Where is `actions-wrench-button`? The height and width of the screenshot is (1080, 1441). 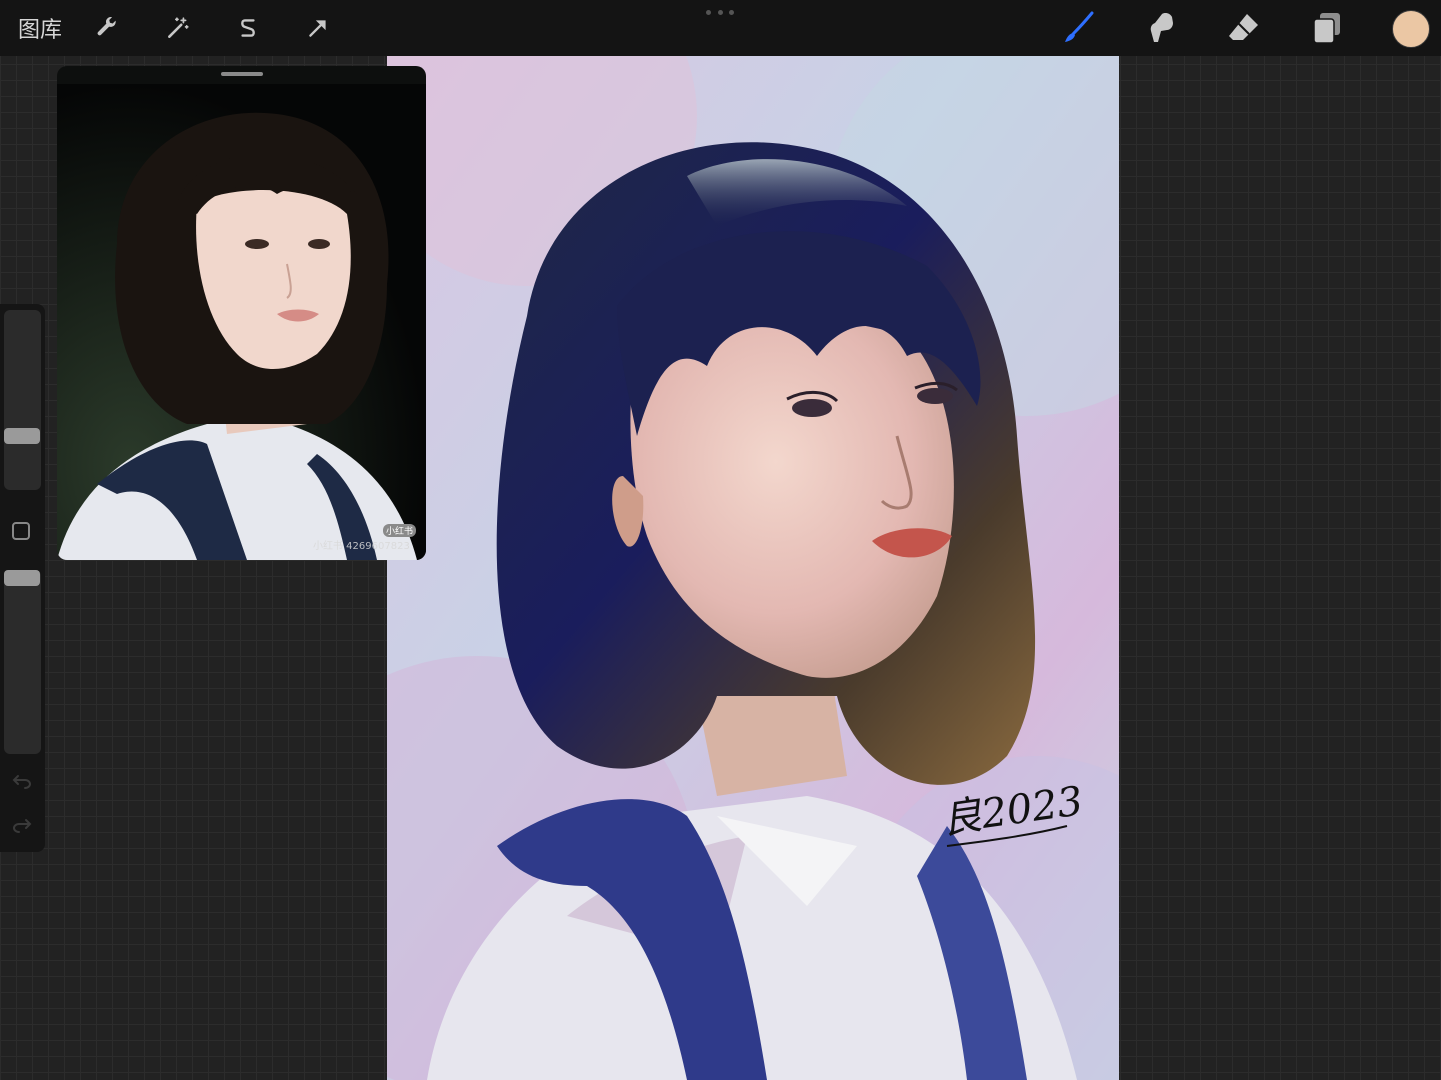 actions-wrench-button is located at coordinates (107, 28).